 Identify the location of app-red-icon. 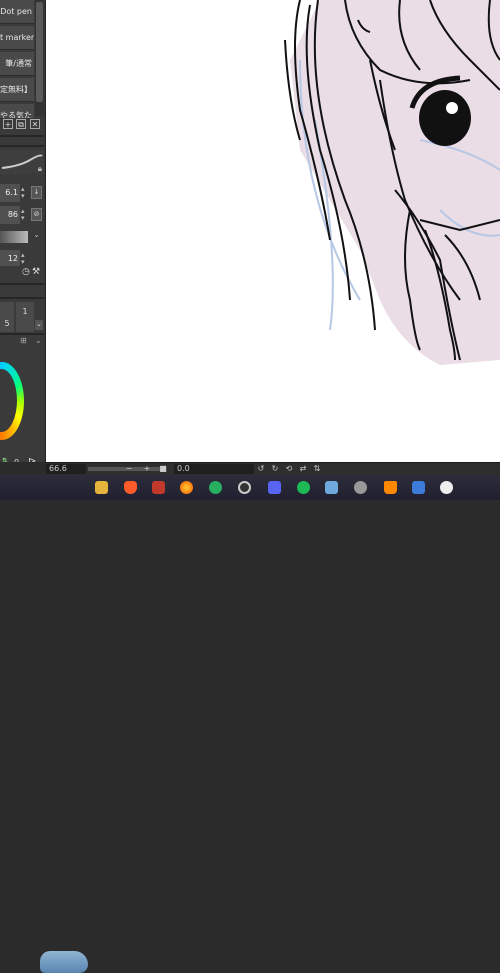
(158, 487).